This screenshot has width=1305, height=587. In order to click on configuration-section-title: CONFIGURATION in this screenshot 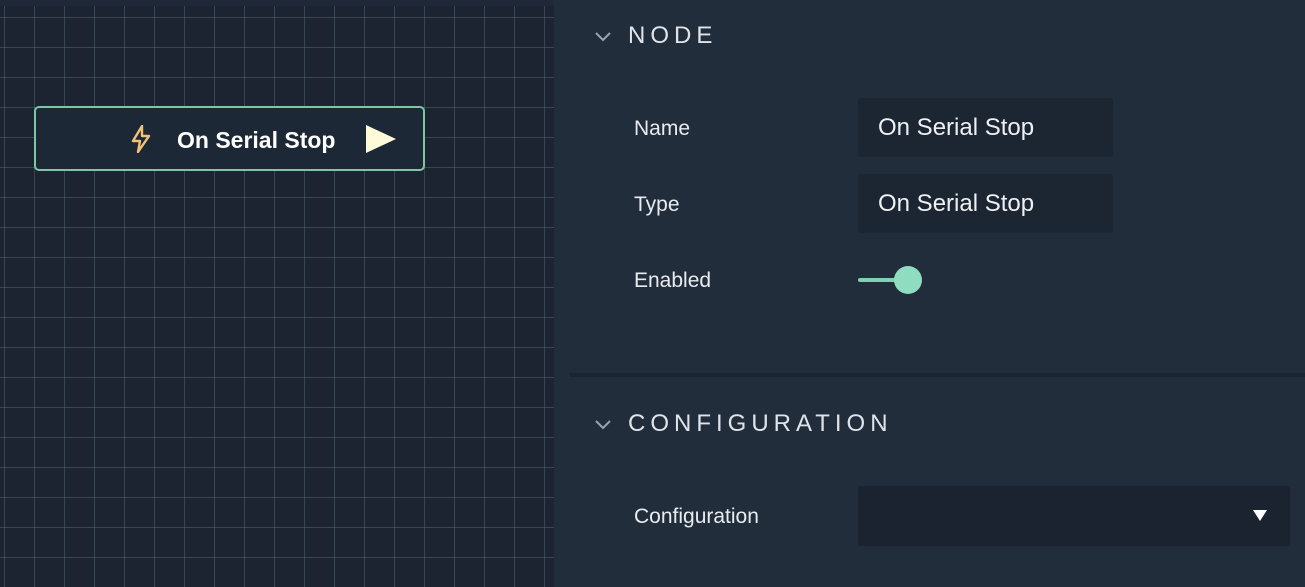, I will do `click(760, 423)`.